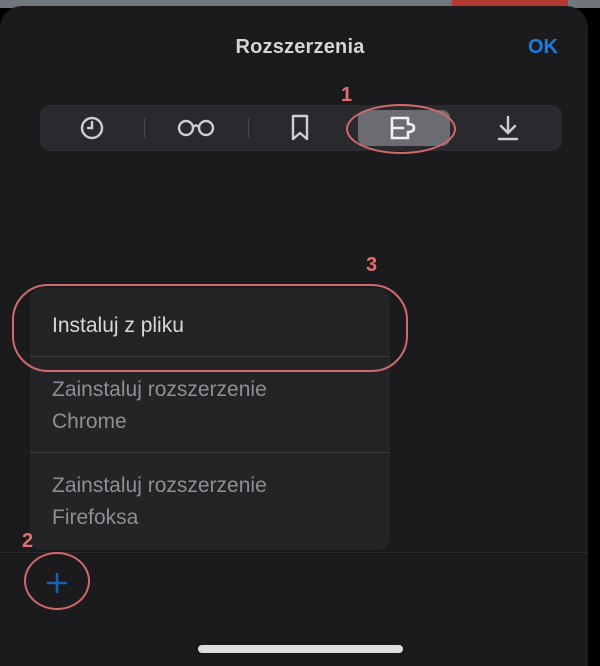 This screenshot has height=666, width=600. Describe the element at coordinates (300, 649) in the screenshot. I see `home-indicator` at that location.